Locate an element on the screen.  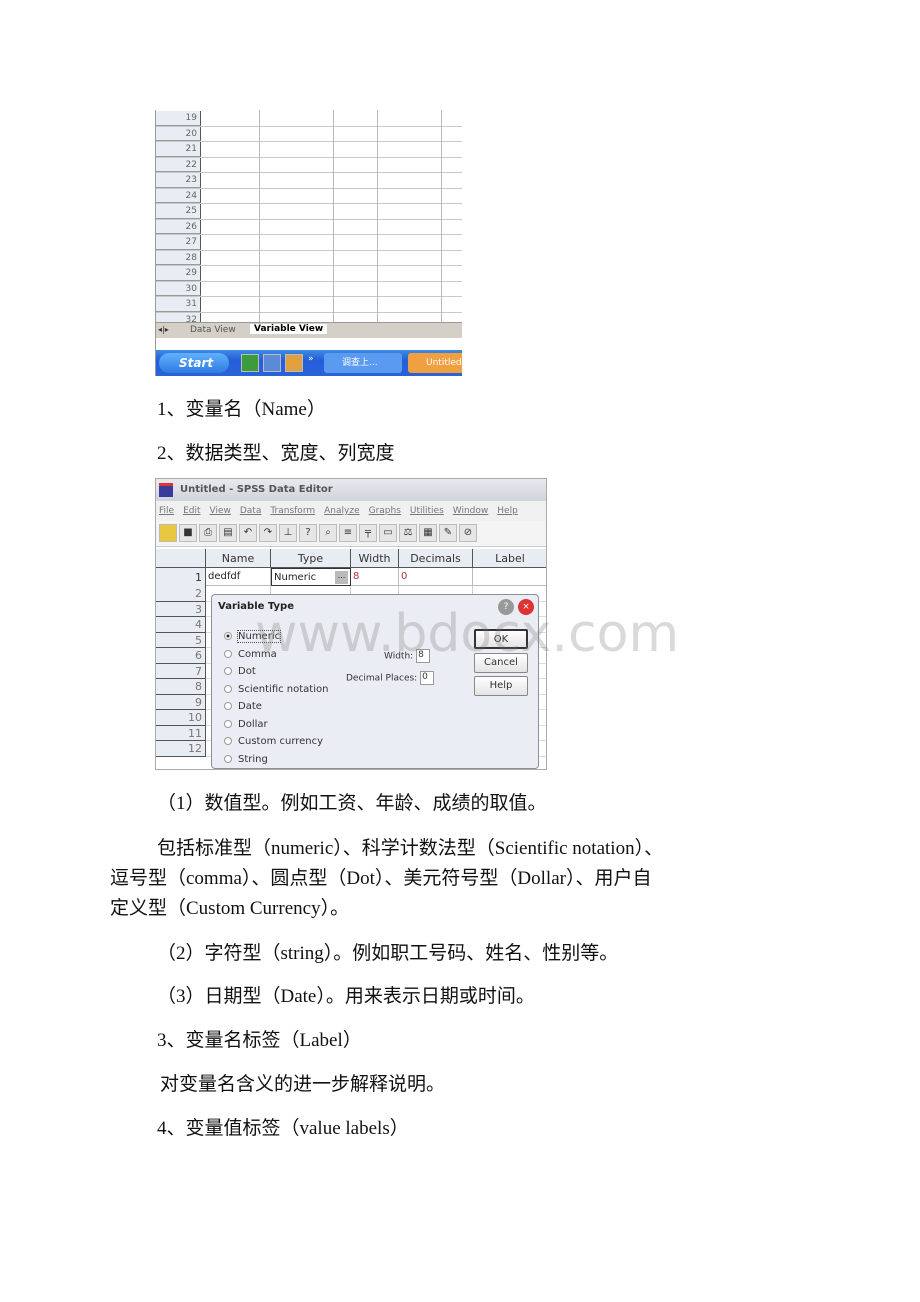
goto-case-icon: ⊥ is located at coordinates (288, 533).